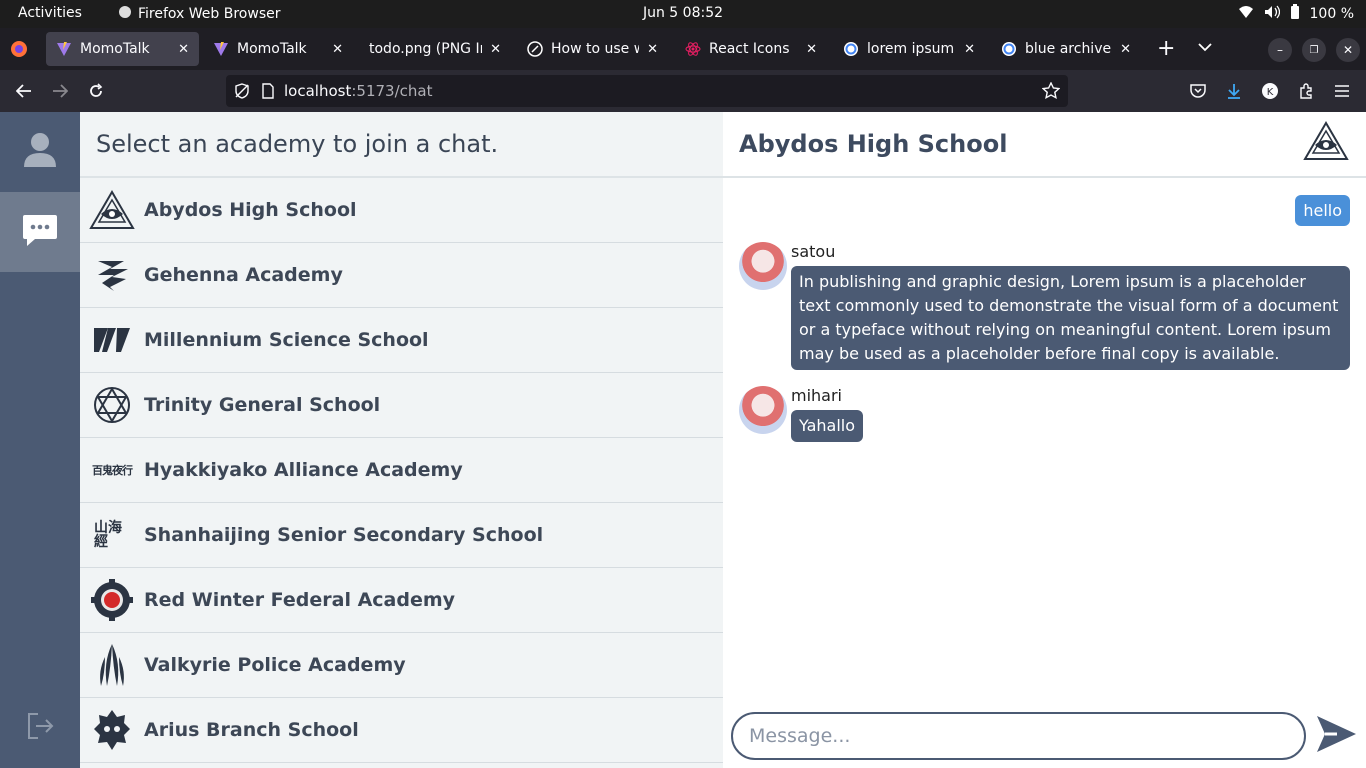 Image resolution: width=1366 pixels, height=768 pixels. What do you see at coordinates (693, 49) in the screenshot?
I see `react-icon` at bounding box center [693, 49].